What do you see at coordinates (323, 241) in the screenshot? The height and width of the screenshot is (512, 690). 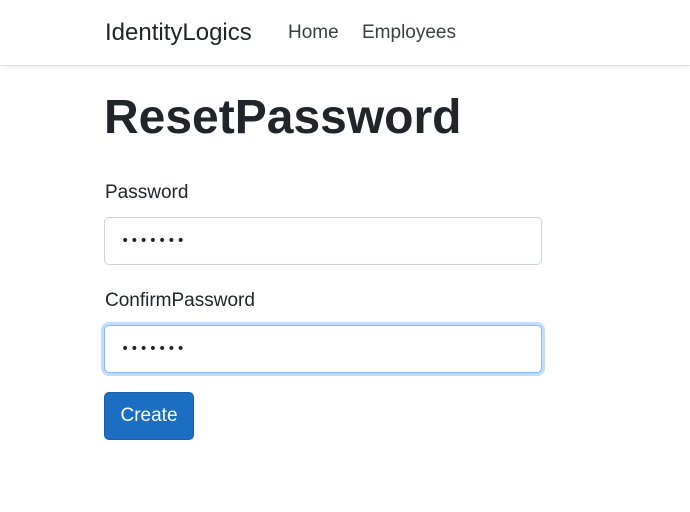 I see `password-field` at bounding box center [323, 241].